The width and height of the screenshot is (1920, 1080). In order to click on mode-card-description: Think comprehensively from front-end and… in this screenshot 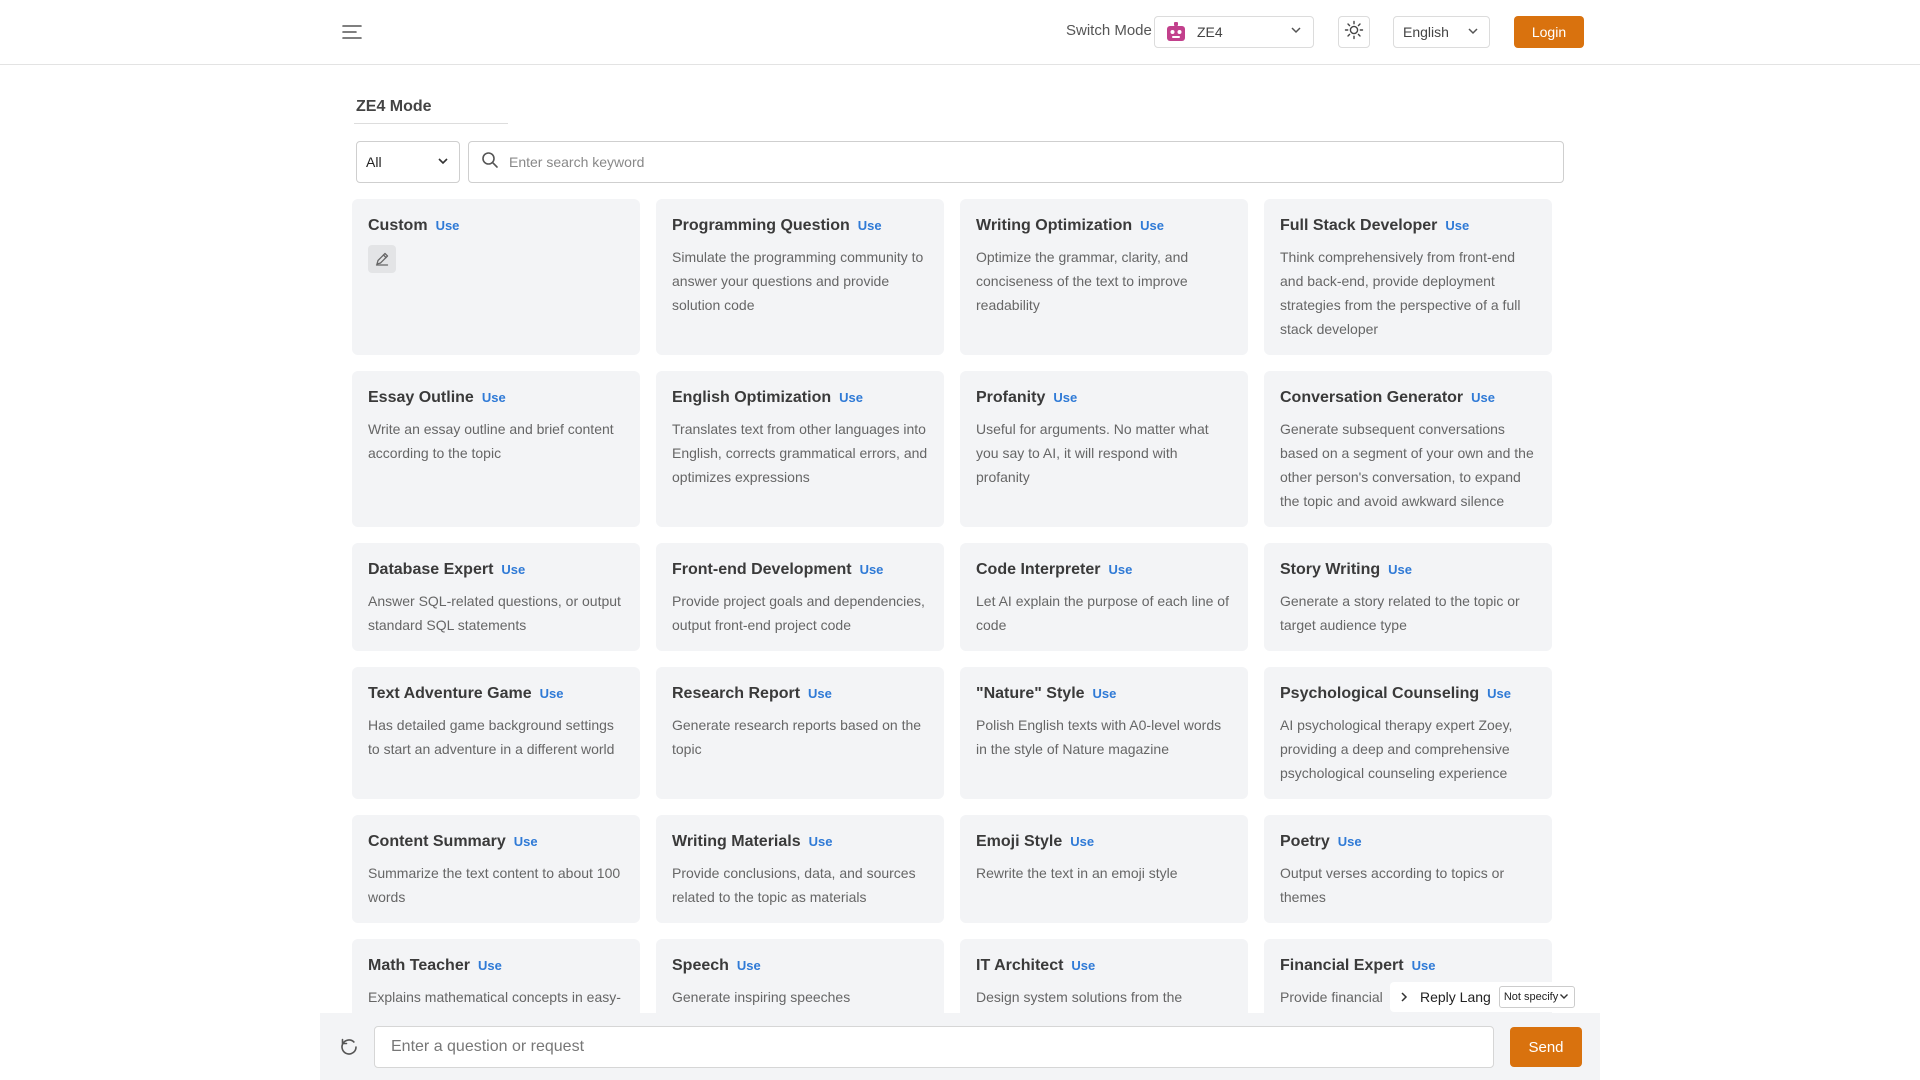, I will do `click(1400, 293)`.